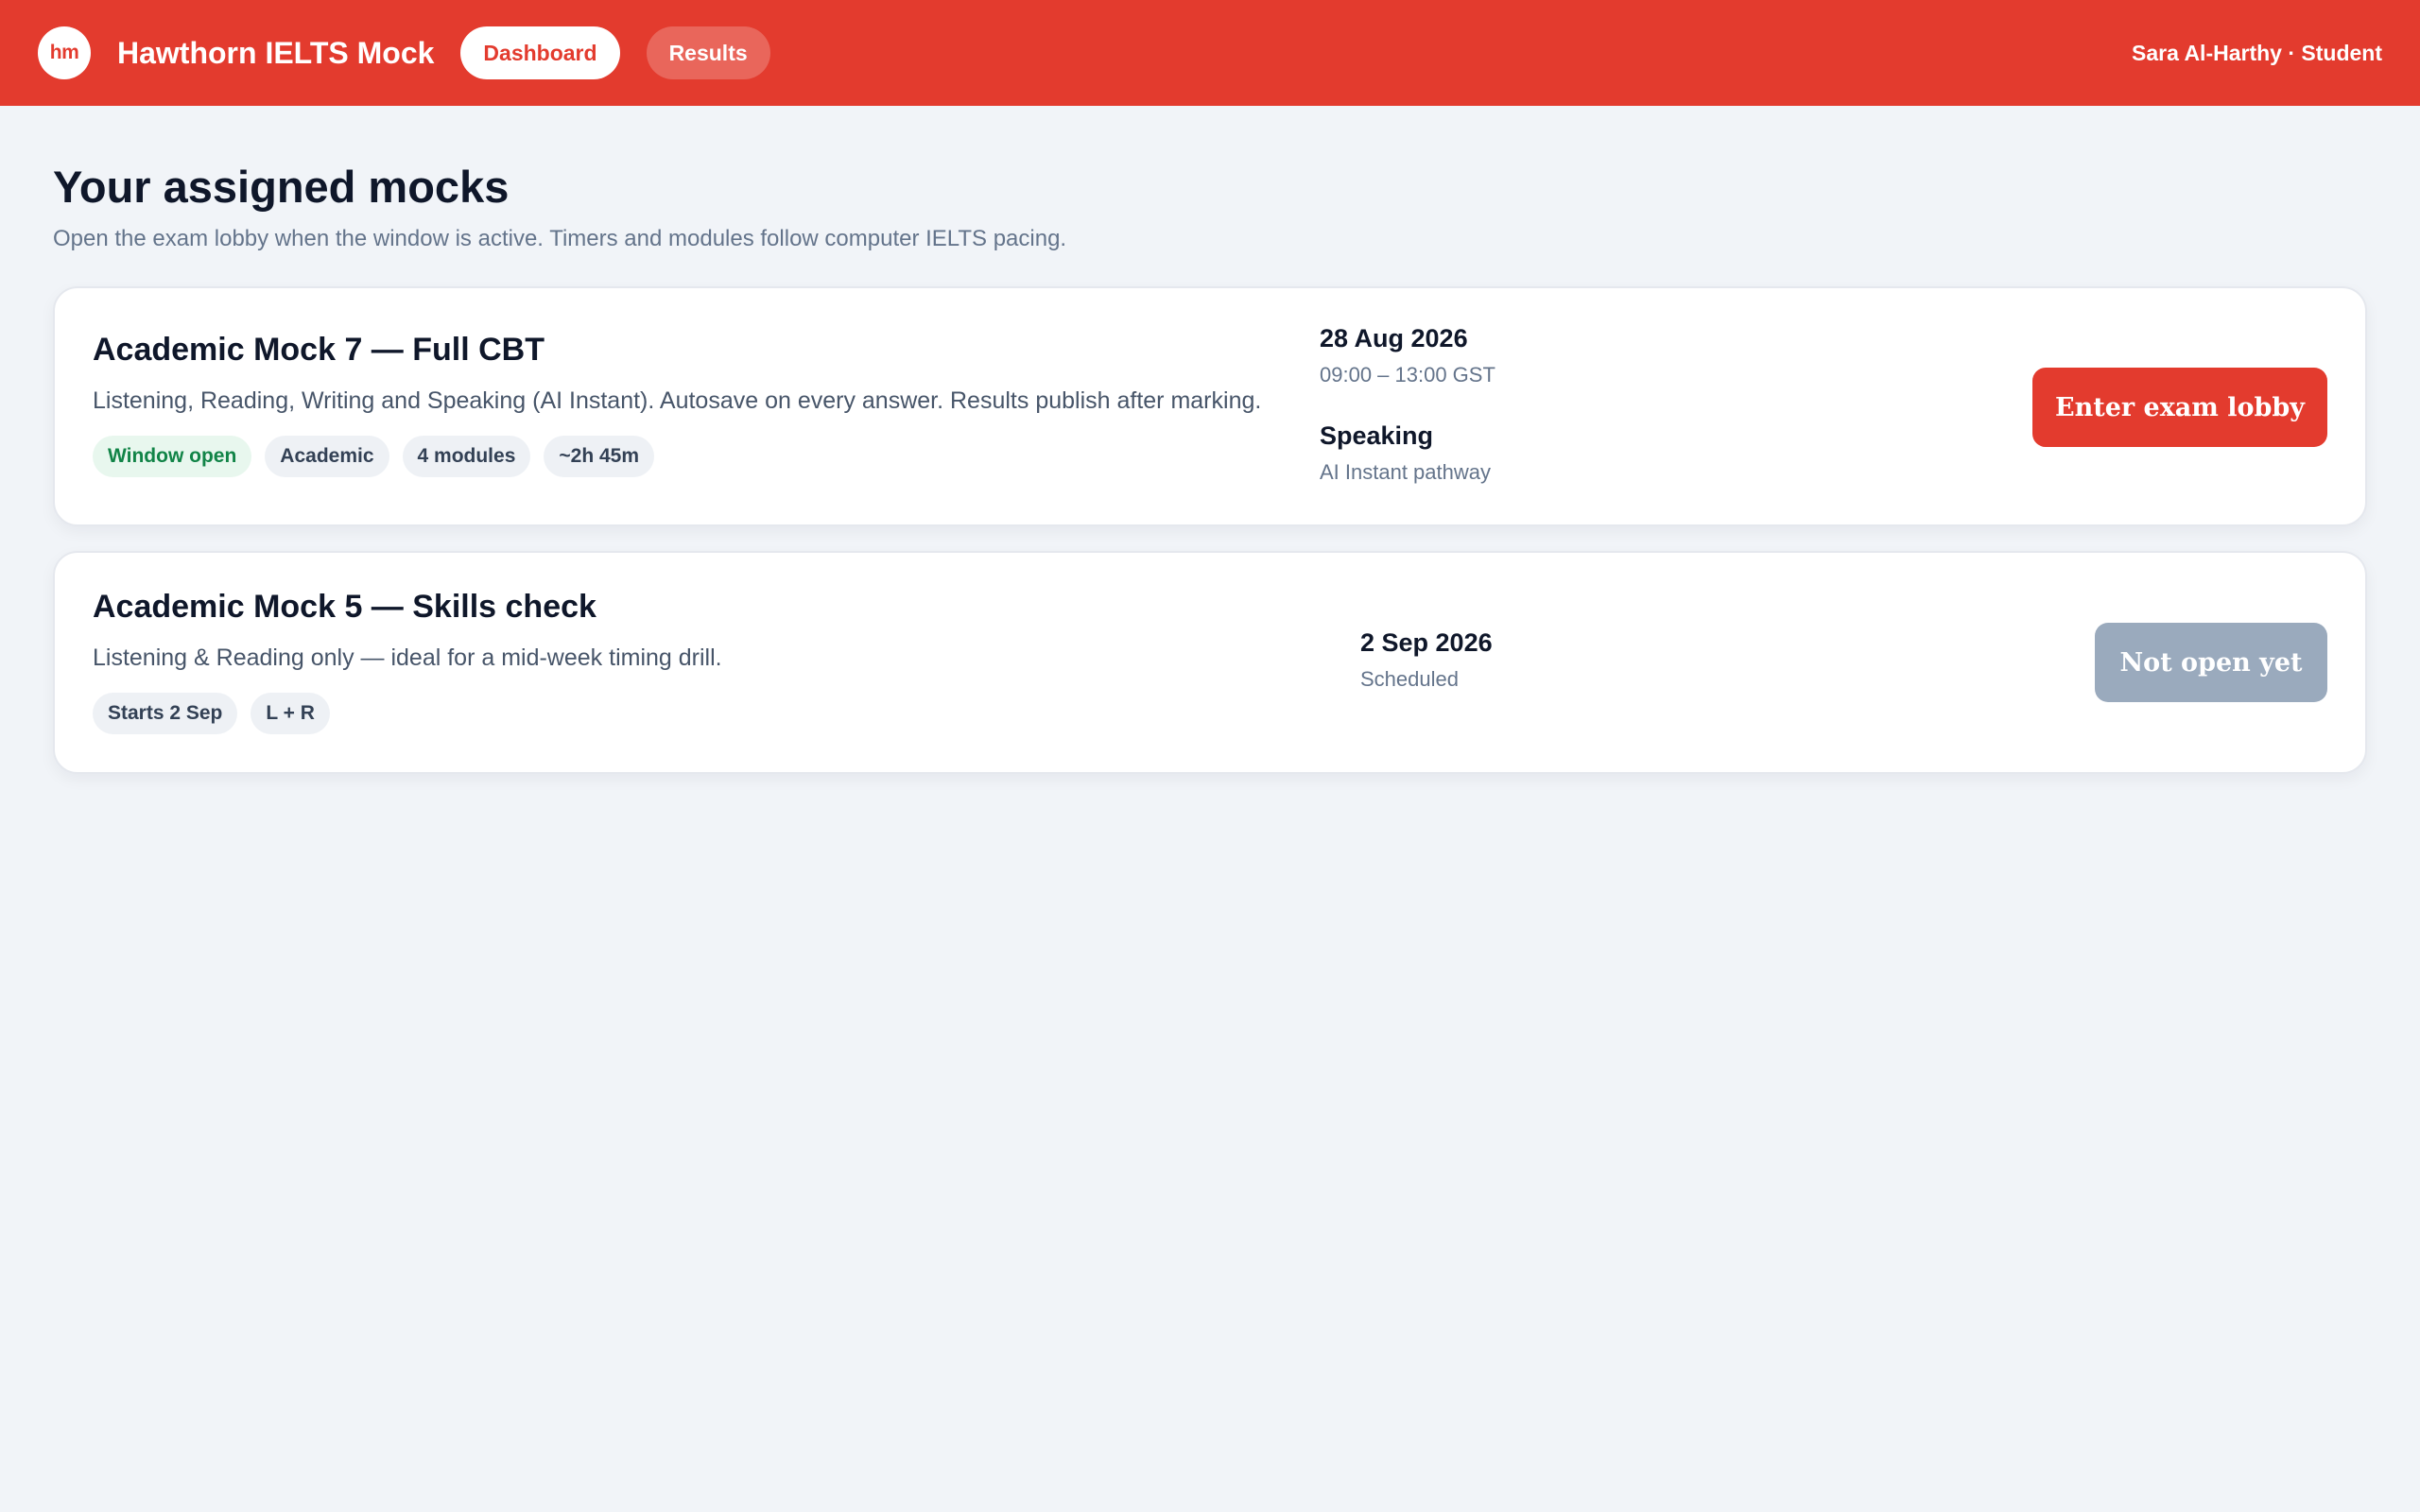 The width and height of the screenshot is (2420, 1512). I want to click on nav-results: Results, so click(708, 52).